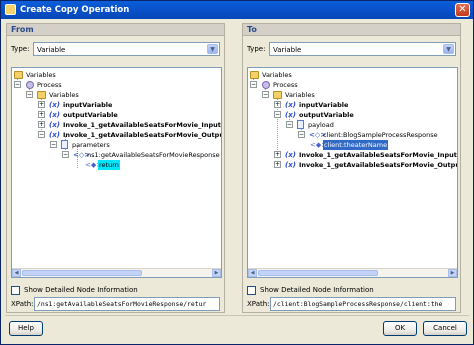 This screenshot has width=474, height=345. Describe the element at coordinates (351, 30) in the screenshot. I see `to-header: To` at that location.